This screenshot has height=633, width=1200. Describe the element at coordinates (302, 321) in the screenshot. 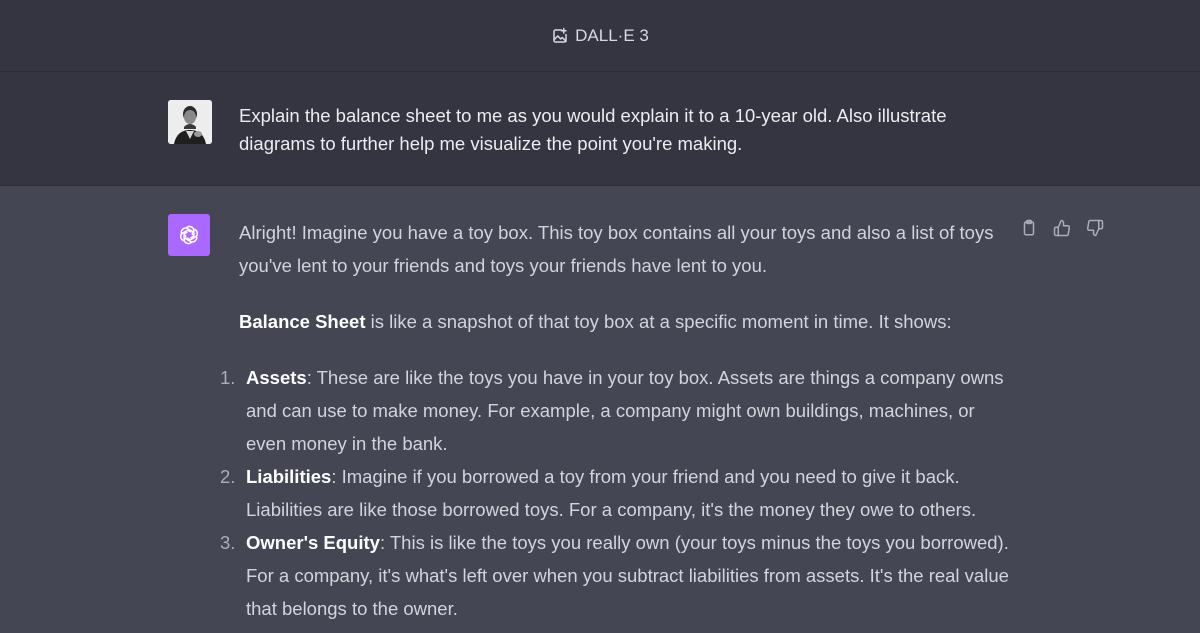

I see `balance-sheet-term: Balance Sheet` at that location.